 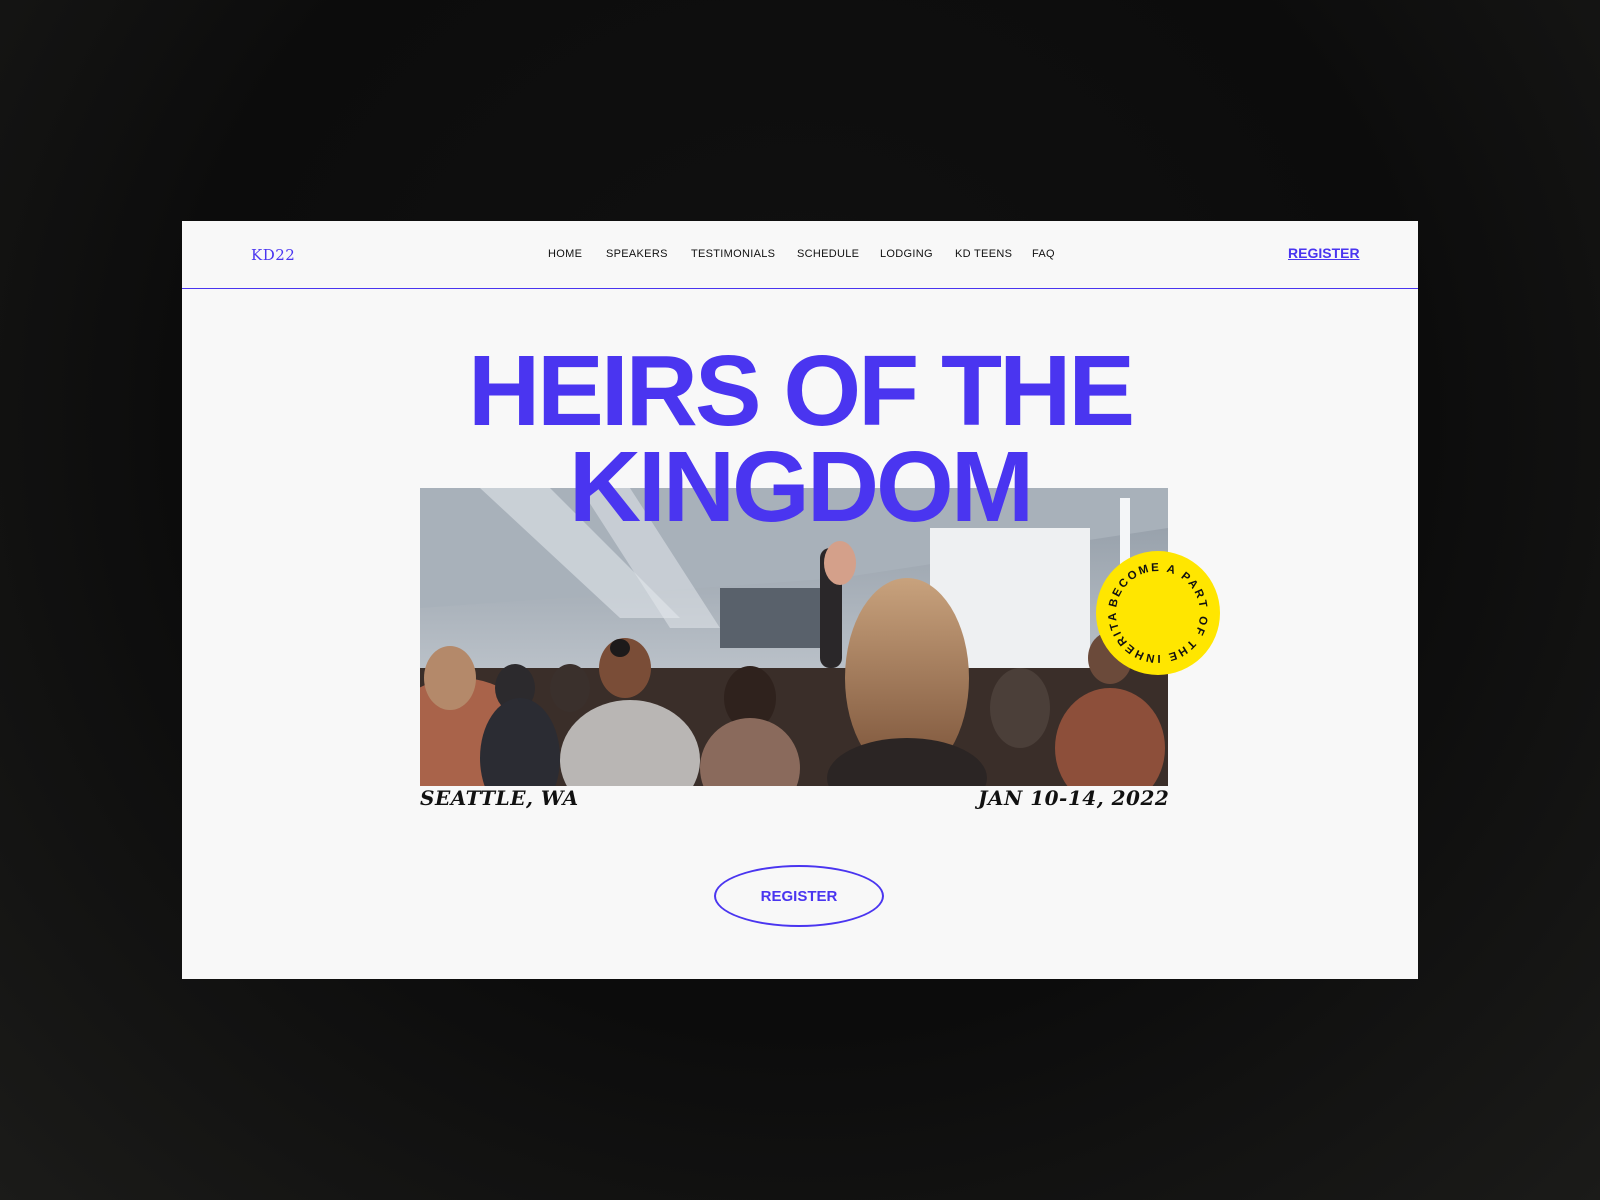 What do you see at coordinates (828, 254) in the screenshot?
I see `nav-schedule: SCHEDULE` at bounding box center [828, 254].